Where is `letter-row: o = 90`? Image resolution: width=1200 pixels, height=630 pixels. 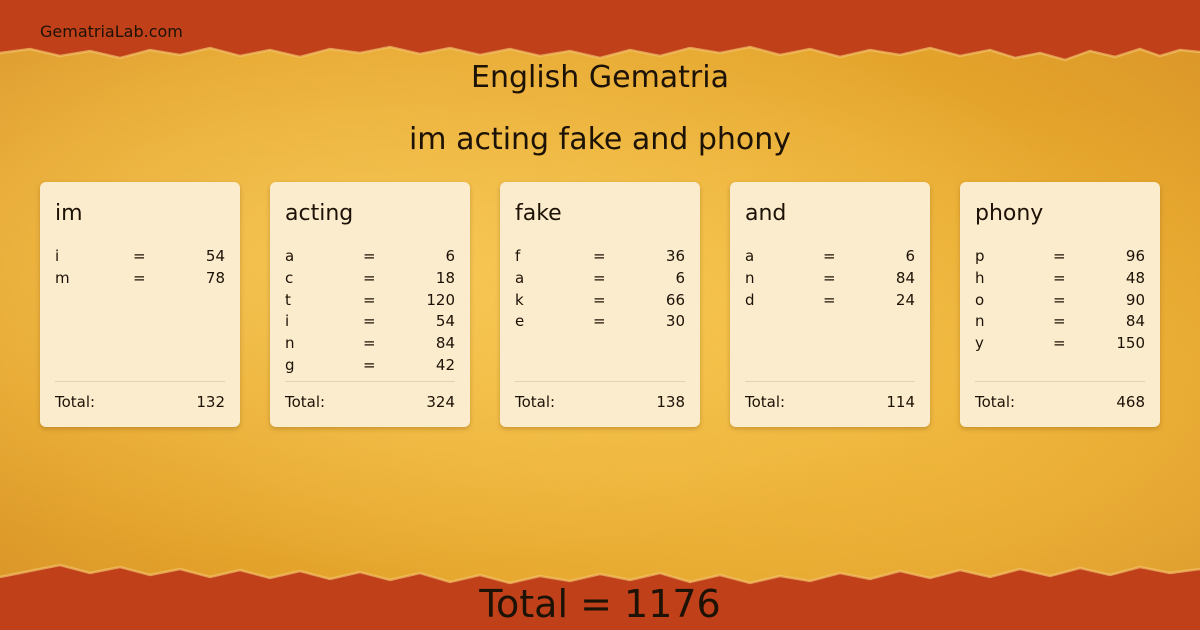 letter-row: o = 90 is located at coordinates (1060, 301).